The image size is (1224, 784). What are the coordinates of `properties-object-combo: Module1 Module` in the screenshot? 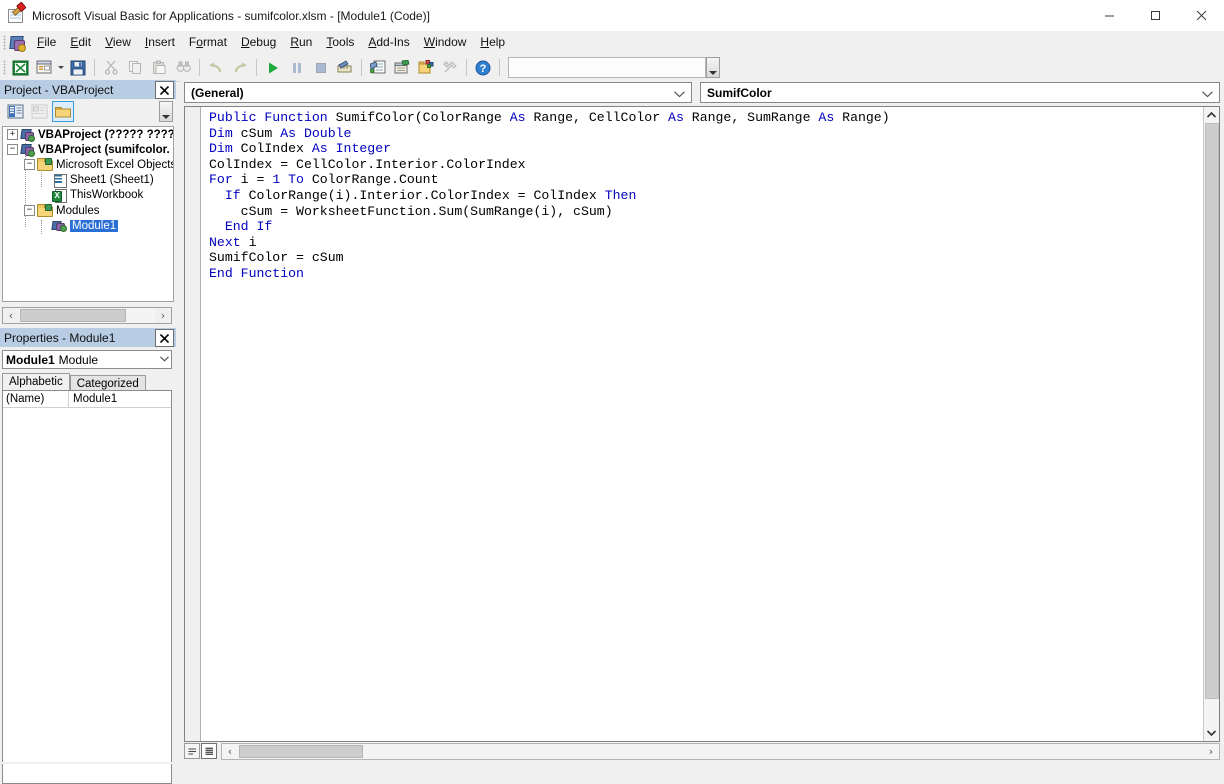 It's located at (87, 359).